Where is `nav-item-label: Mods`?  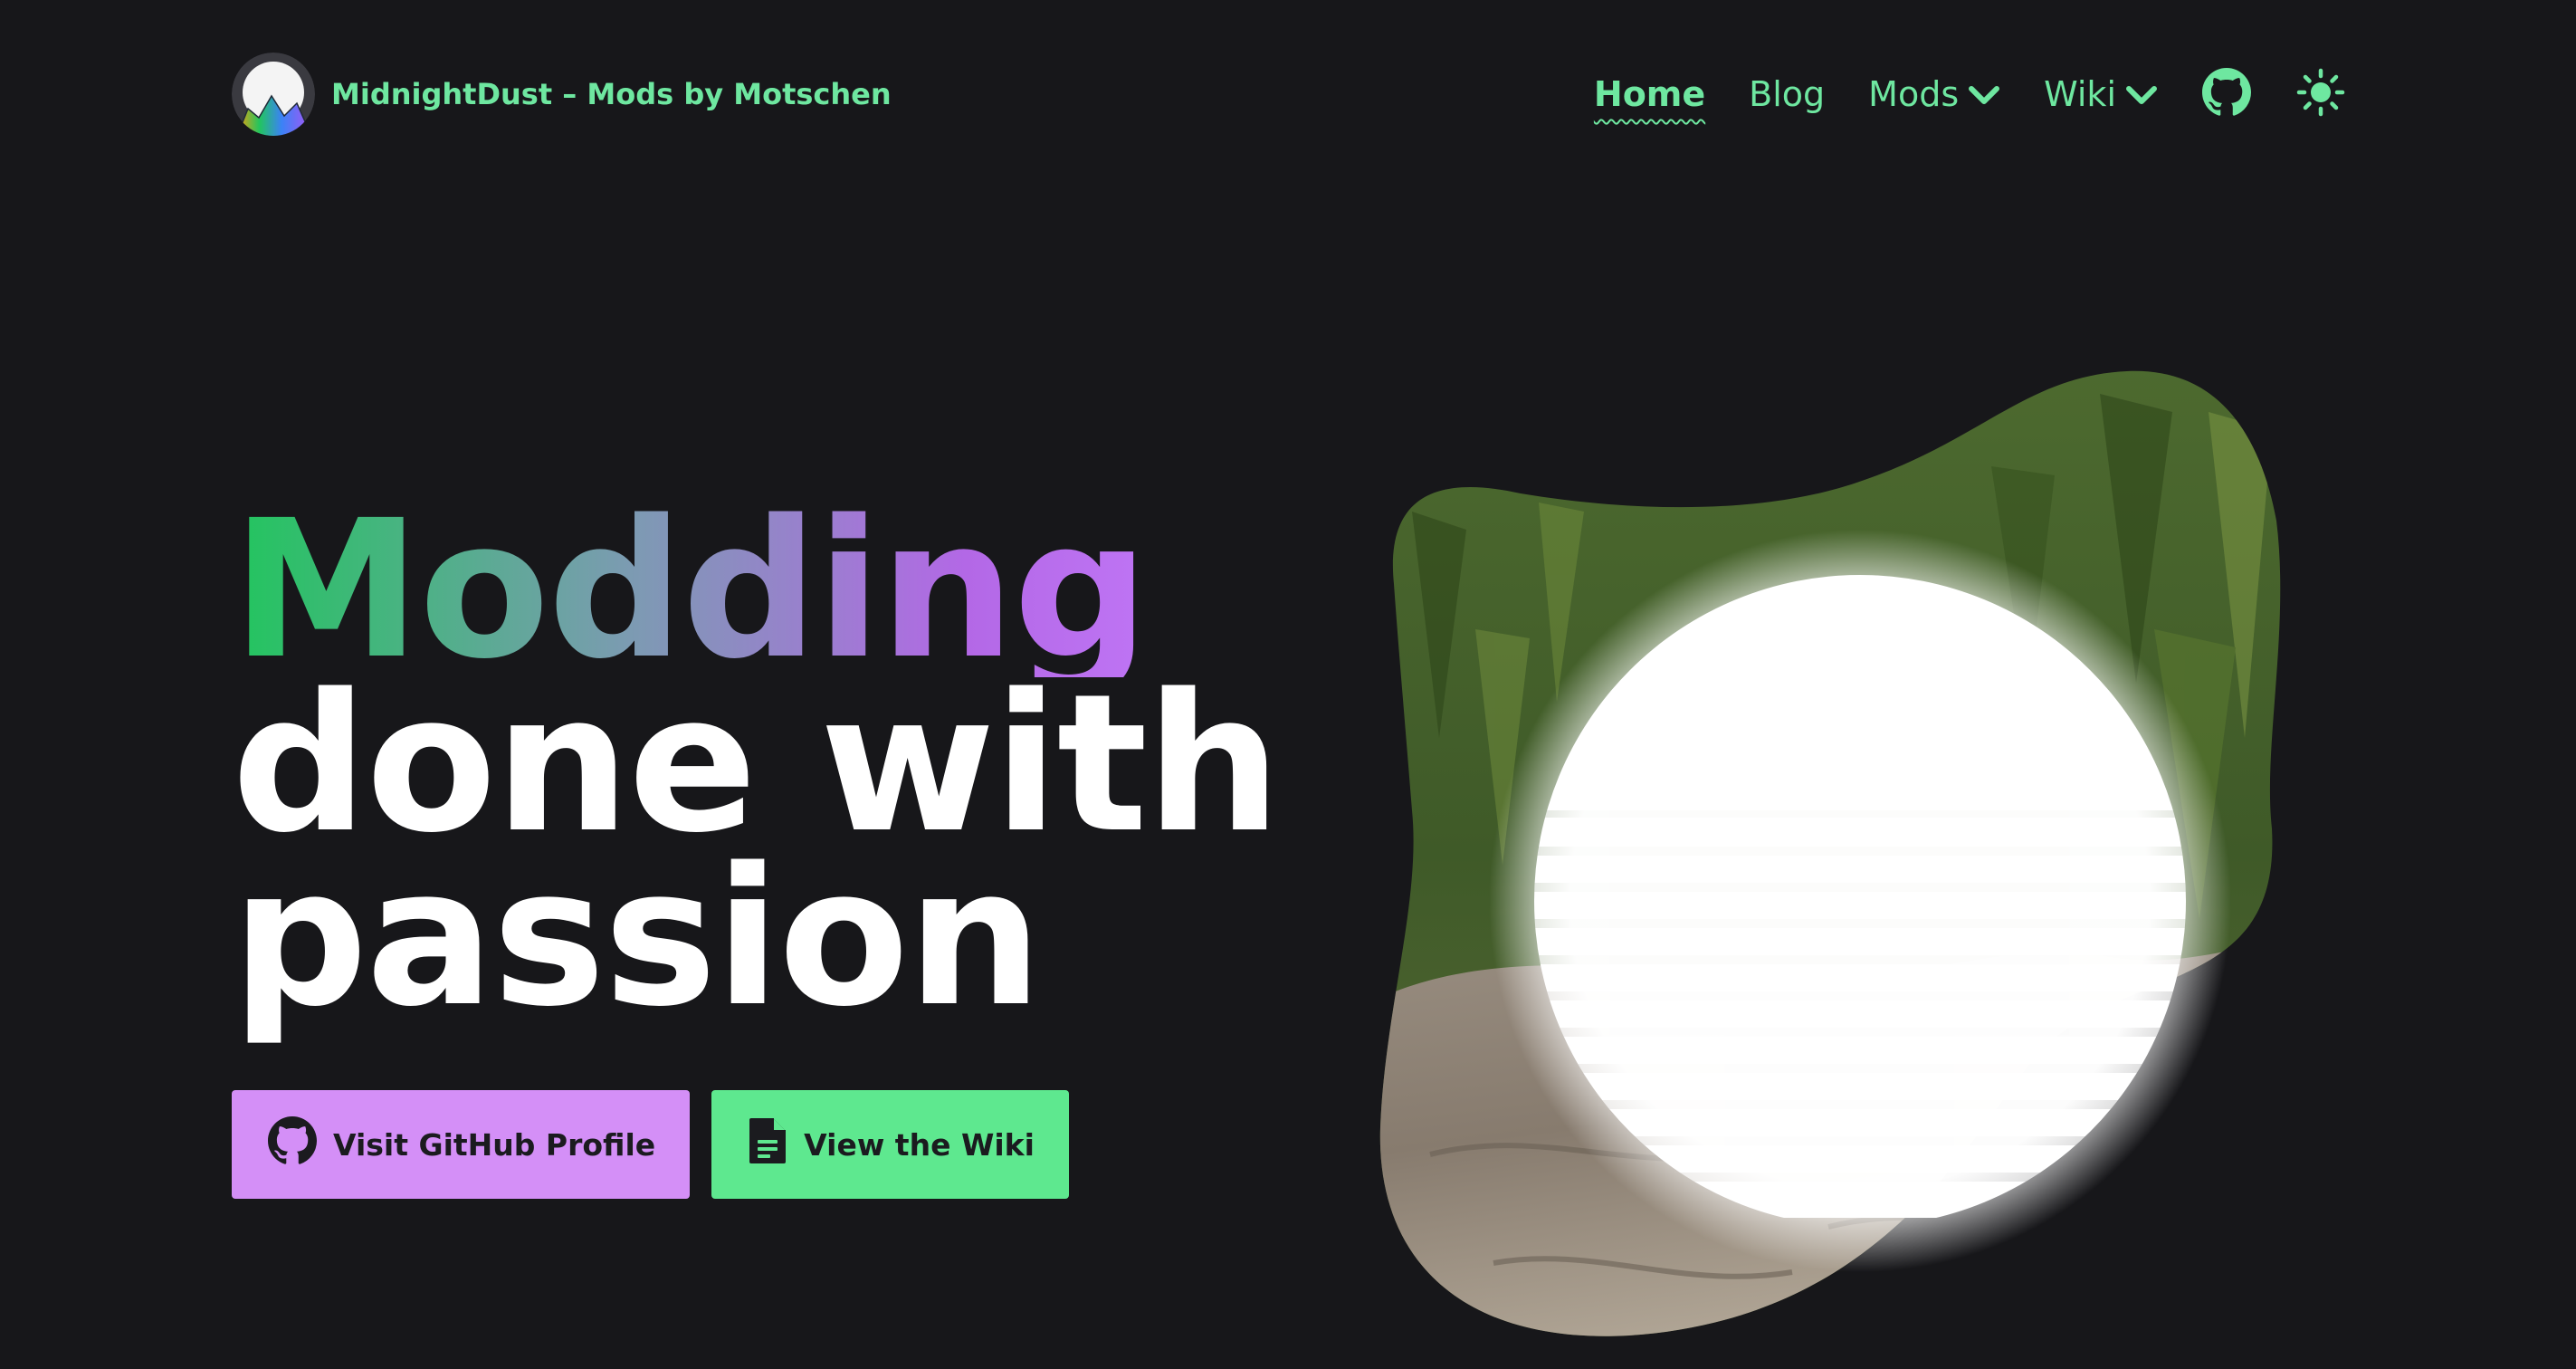 nav-item-label: Mods is located at coordinates (1914, 94).